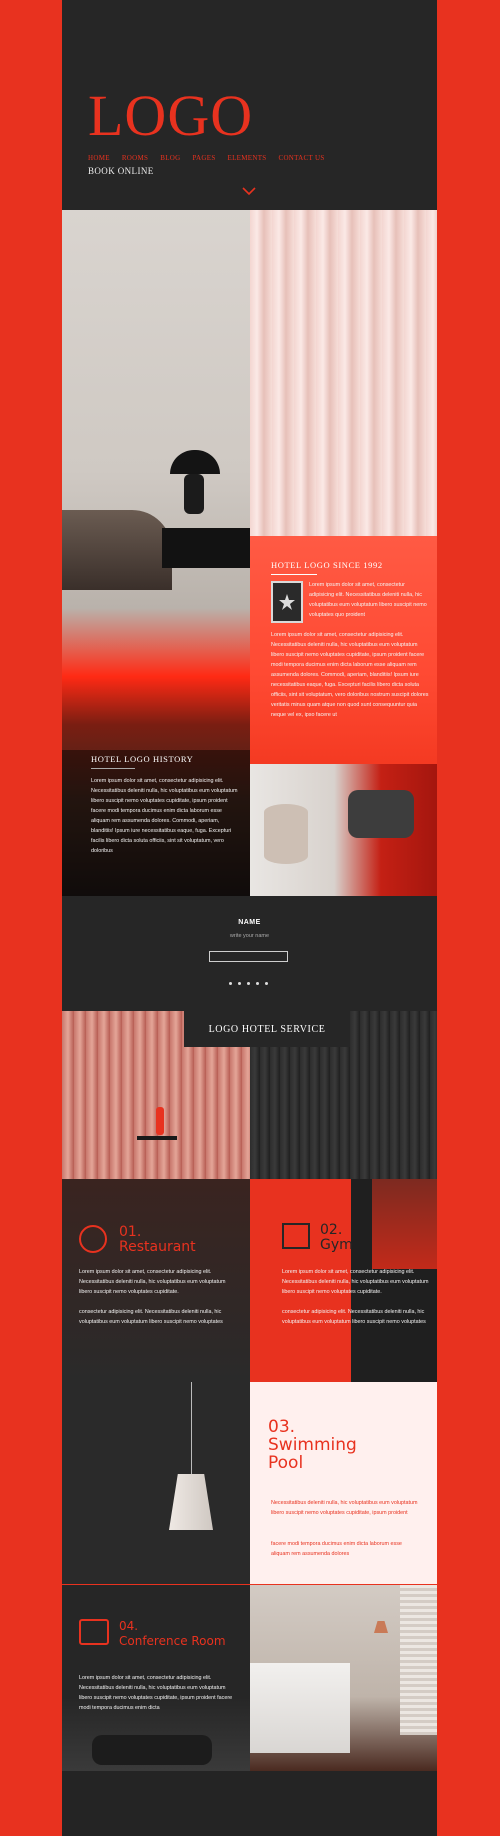 The width and height of the screenshot is (500, 1836). I want to click on nav-item-pages: PAGES, so click(203, 158).